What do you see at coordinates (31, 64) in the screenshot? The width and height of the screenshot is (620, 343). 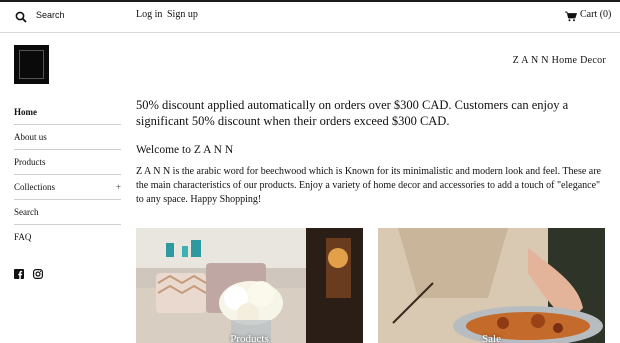 I see `site-logo` at bounding box center [31, 64].